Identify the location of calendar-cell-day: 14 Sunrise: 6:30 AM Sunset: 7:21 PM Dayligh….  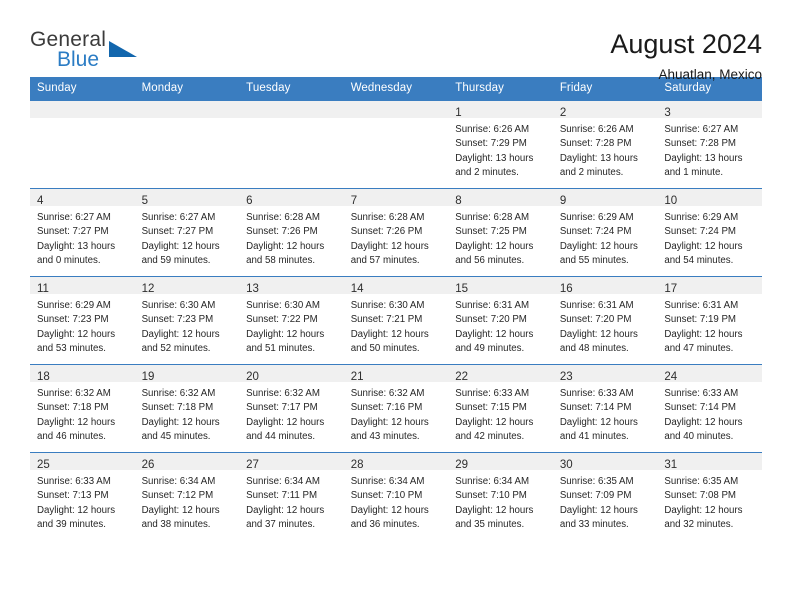
(396, 320).